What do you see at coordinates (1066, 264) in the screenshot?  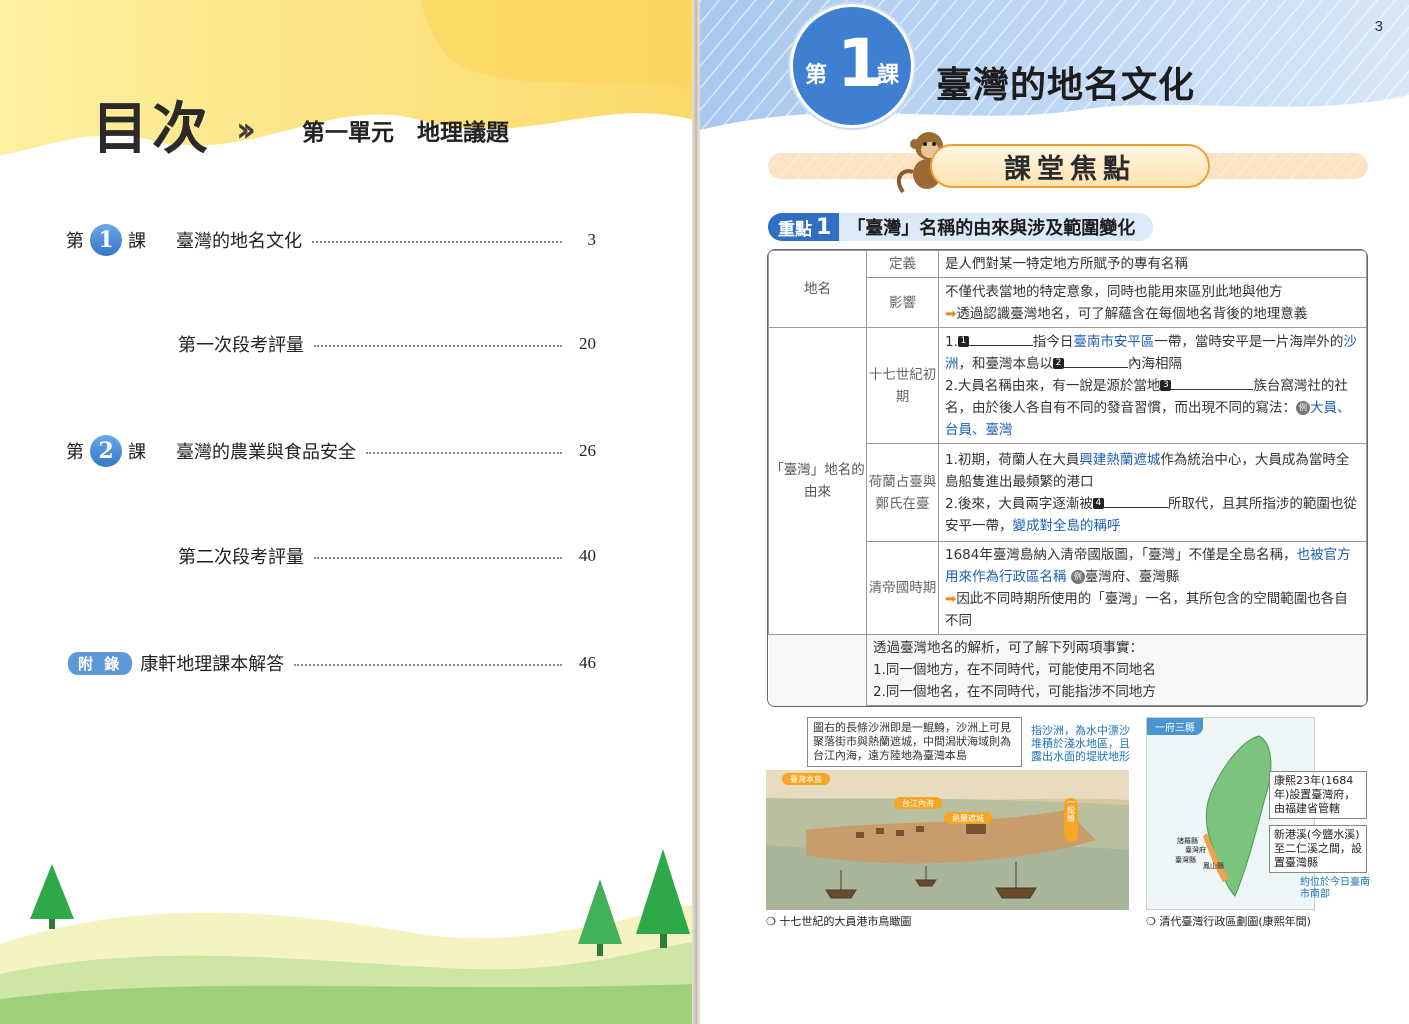 I see `definition-content: 是人們對某一特定地方所賦予的專有名稱` at bounding box center [1066, 264].